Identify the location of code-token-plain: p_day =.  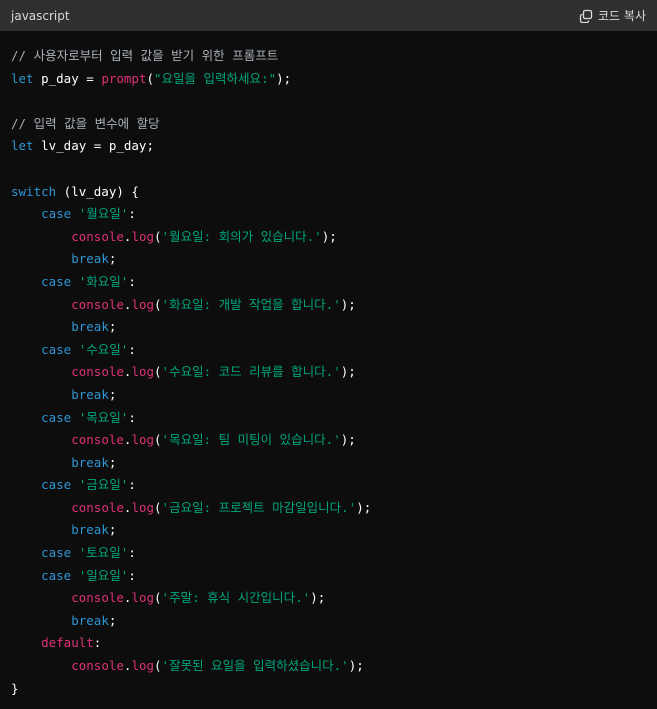
(67, 78).